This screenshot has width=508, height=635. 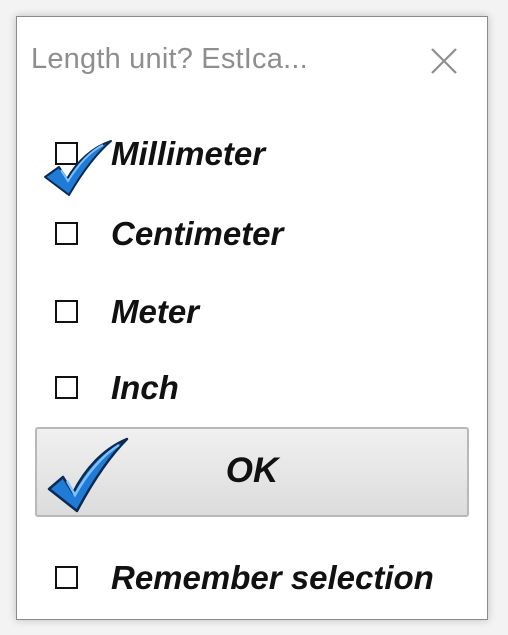 What do you see at coordinates (444, 61) in the screenshot?
I see `close-icon` at bounding box center [444, 61].